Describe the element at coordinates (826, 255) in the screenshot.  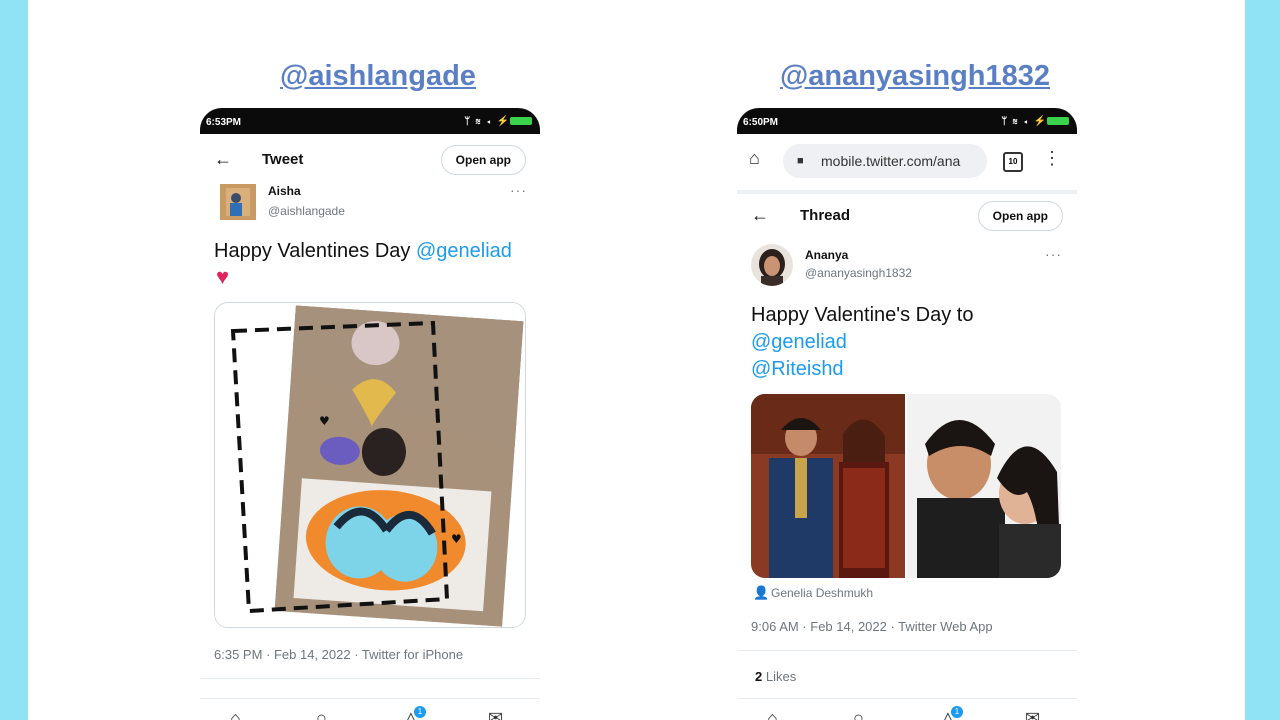
I see `author-name: Ananya` at that location.